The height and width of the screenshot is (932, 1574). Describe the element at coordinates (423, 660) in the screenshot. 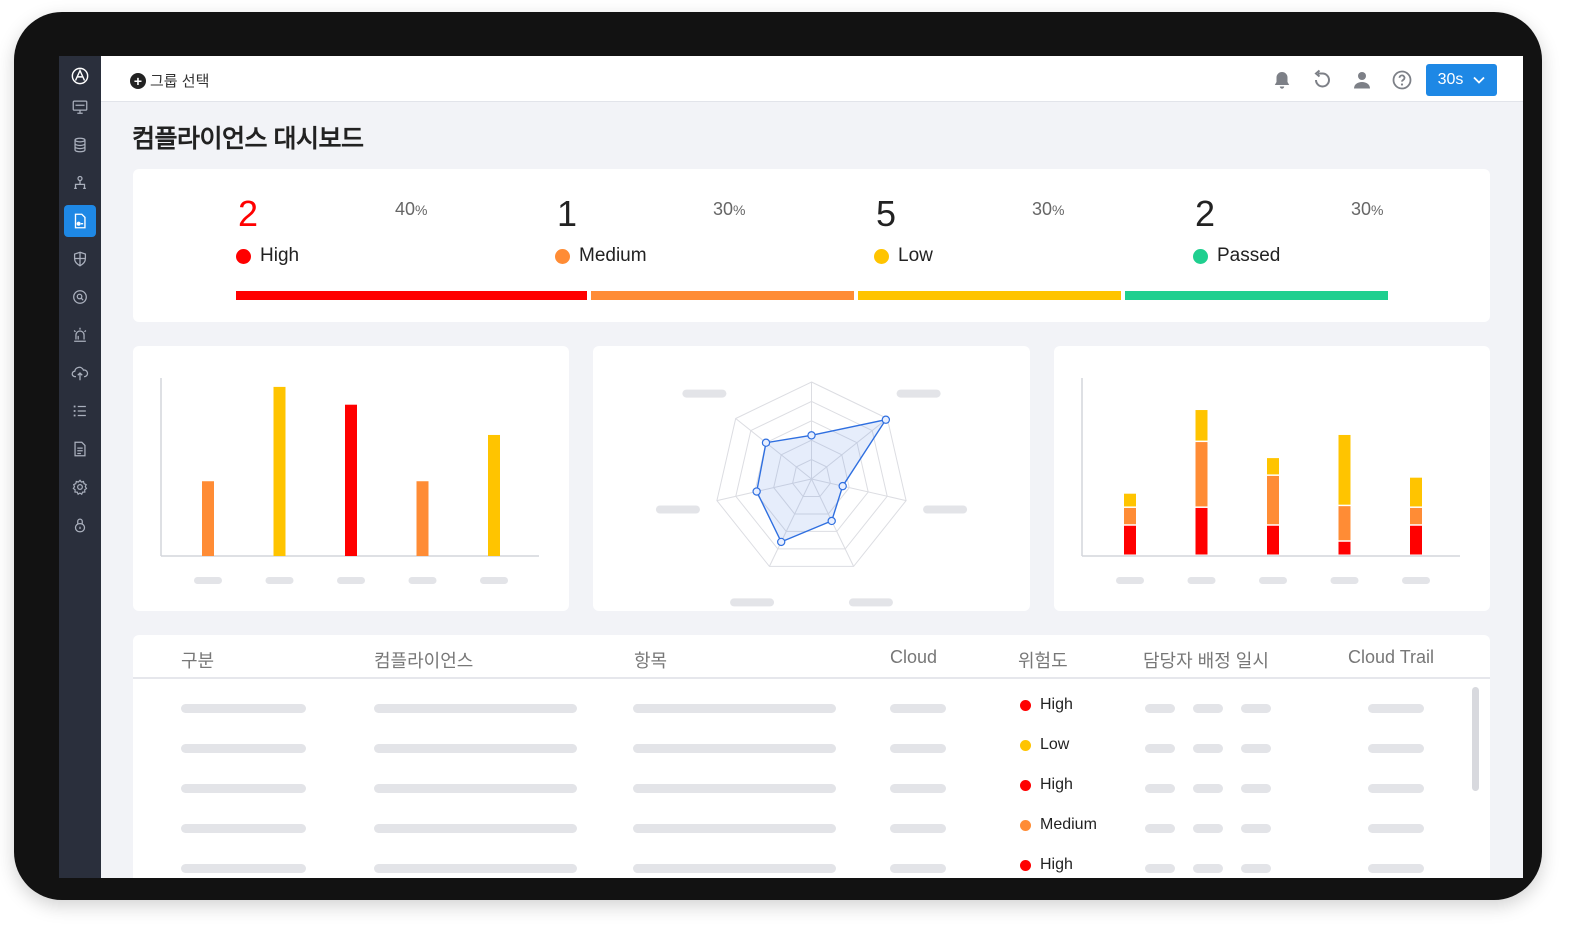

I see `column-header-compliance: 컴플라이언스` at that location.